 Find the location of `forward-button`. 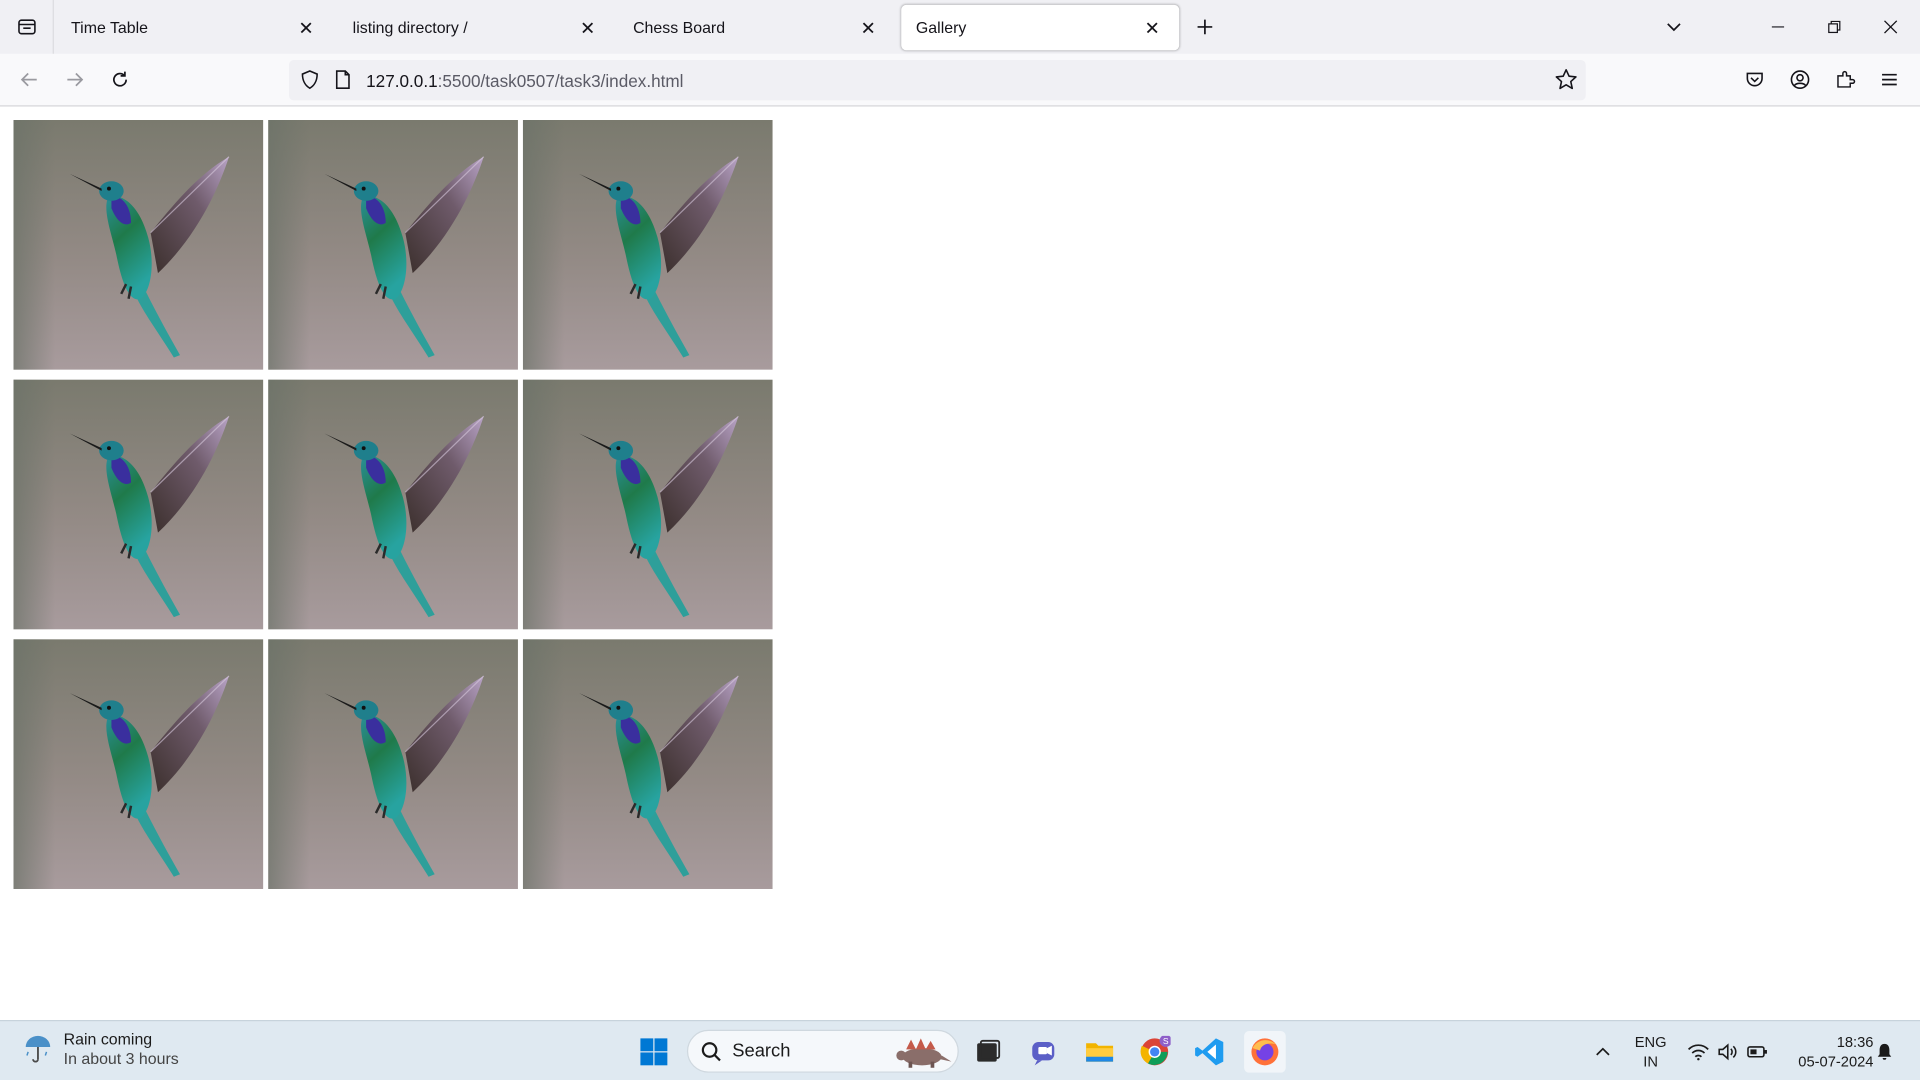

forward-button is located at coordinates (74, 79).